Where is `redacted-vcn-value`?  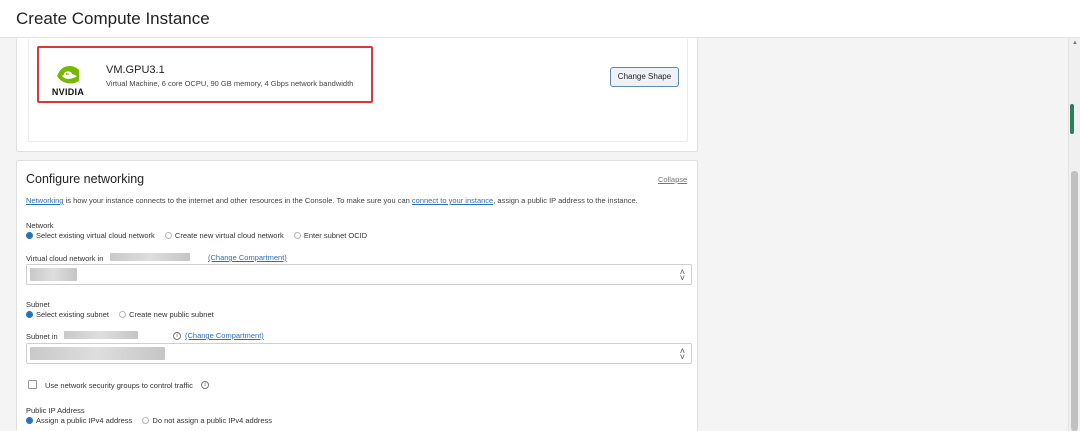
redacted-vcn-value is located at coordinates (53, 274).